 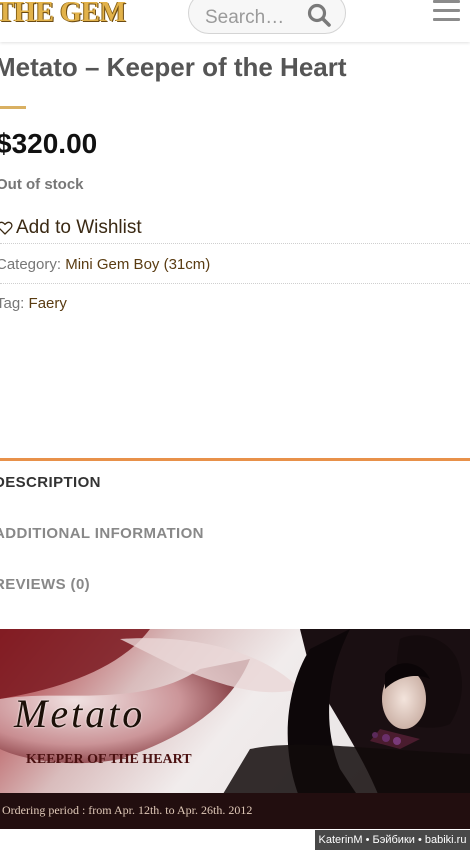 I want to click on wishlist-label: Add to Wishlist, so click(x=79, y=227).